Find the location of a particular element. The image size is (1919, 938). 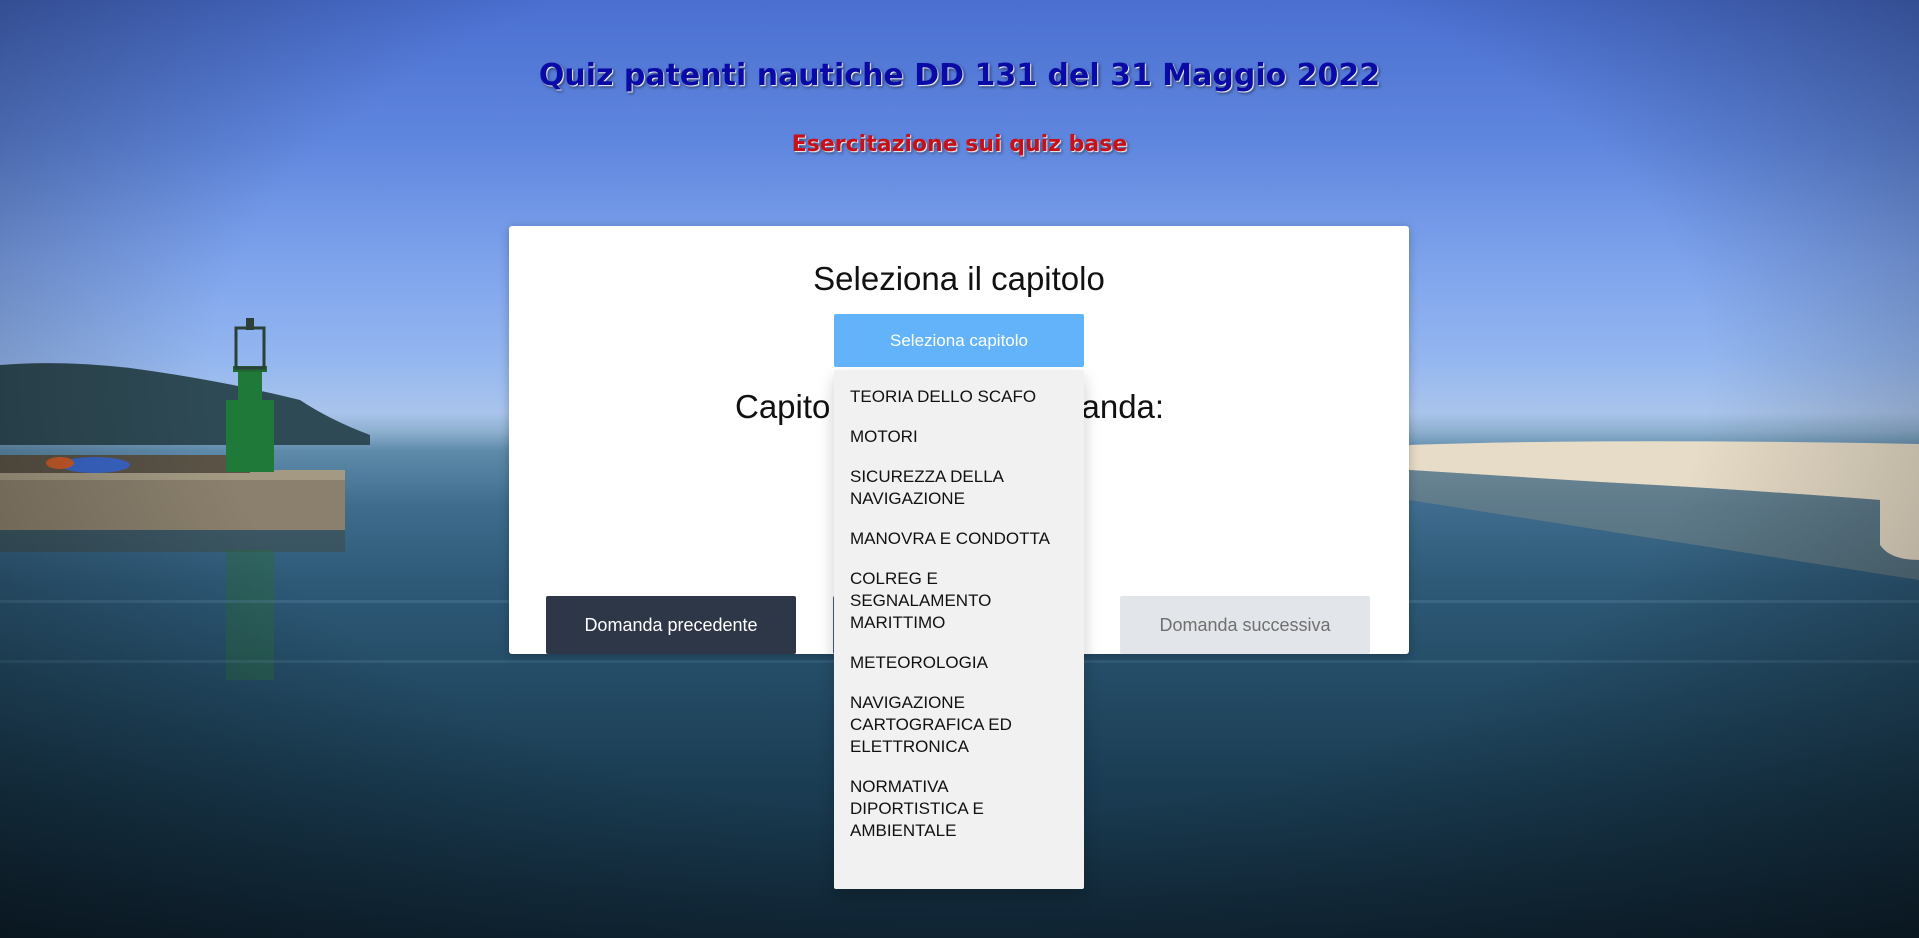

chapter-label-left: Capito is located at coordinates (783, 406).